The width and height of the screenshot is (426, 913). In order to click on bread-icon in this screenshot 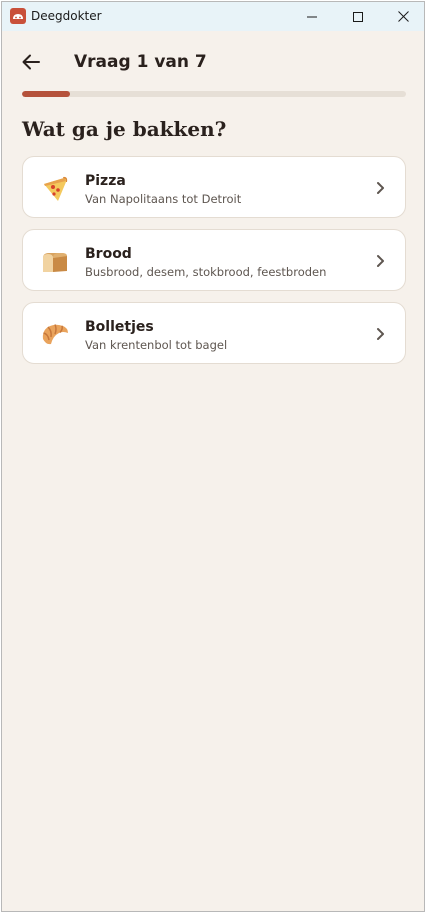, I will do `click(55, 262)`.